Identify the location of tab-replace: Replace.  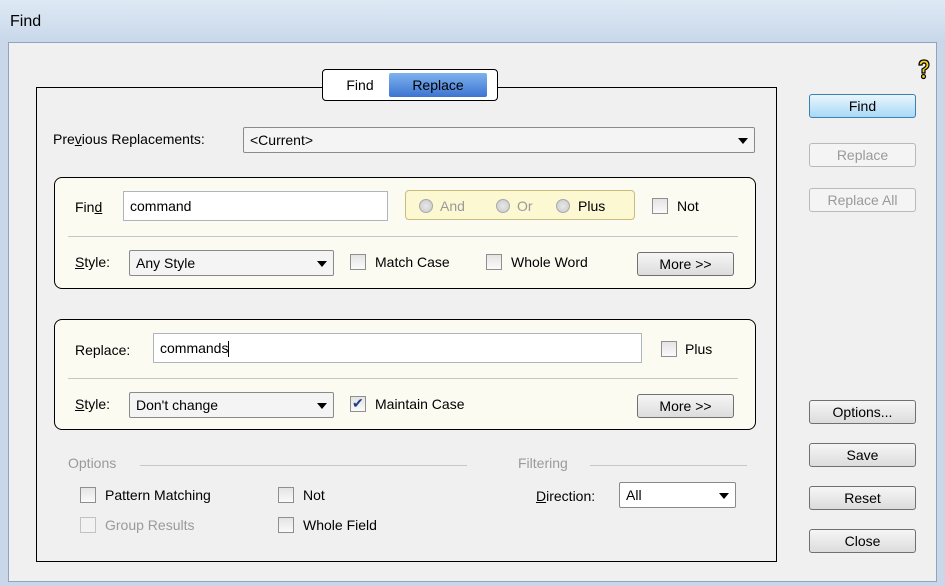
(438, 85).